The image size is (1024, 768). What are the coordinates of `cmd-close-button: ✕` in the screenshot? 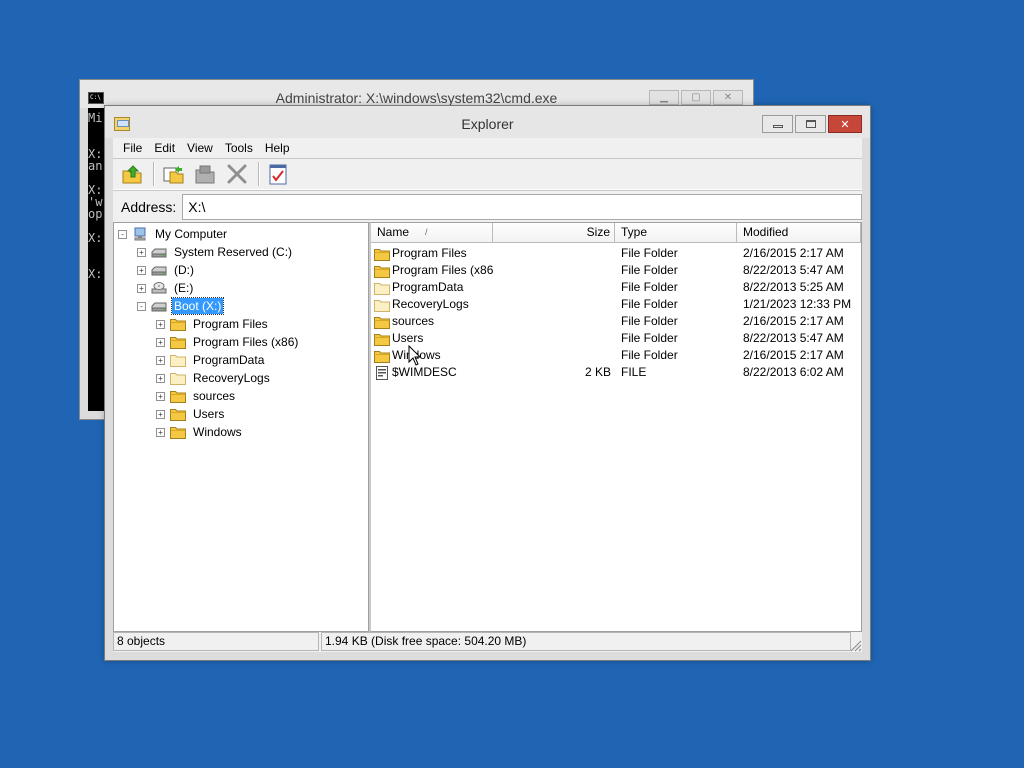 It's located at (728, 97).